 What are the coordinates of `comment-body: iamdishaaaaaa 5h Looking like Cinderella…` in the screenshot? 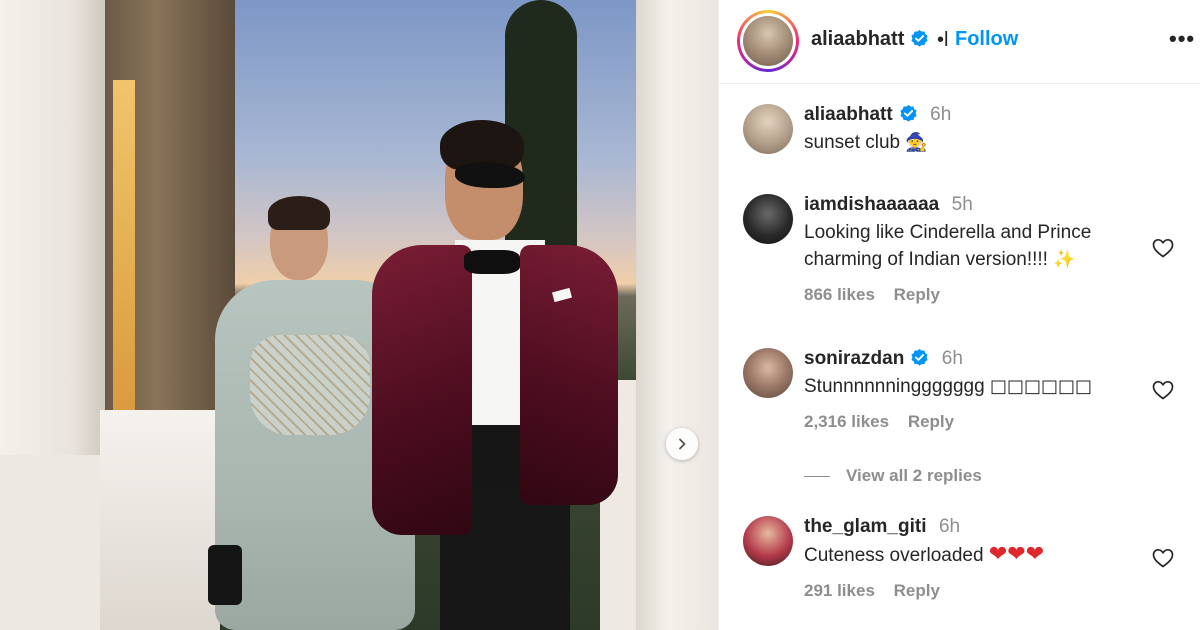 It's located at (969, 249).